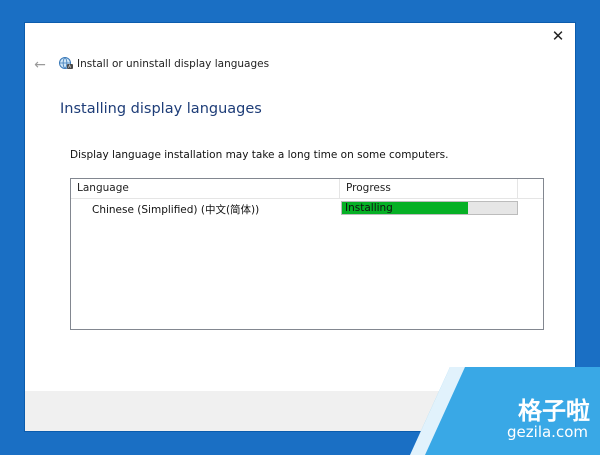 This screenshot has width=600, height=455. I want to click on back-arrow-icon: ←, so click(40, 65).